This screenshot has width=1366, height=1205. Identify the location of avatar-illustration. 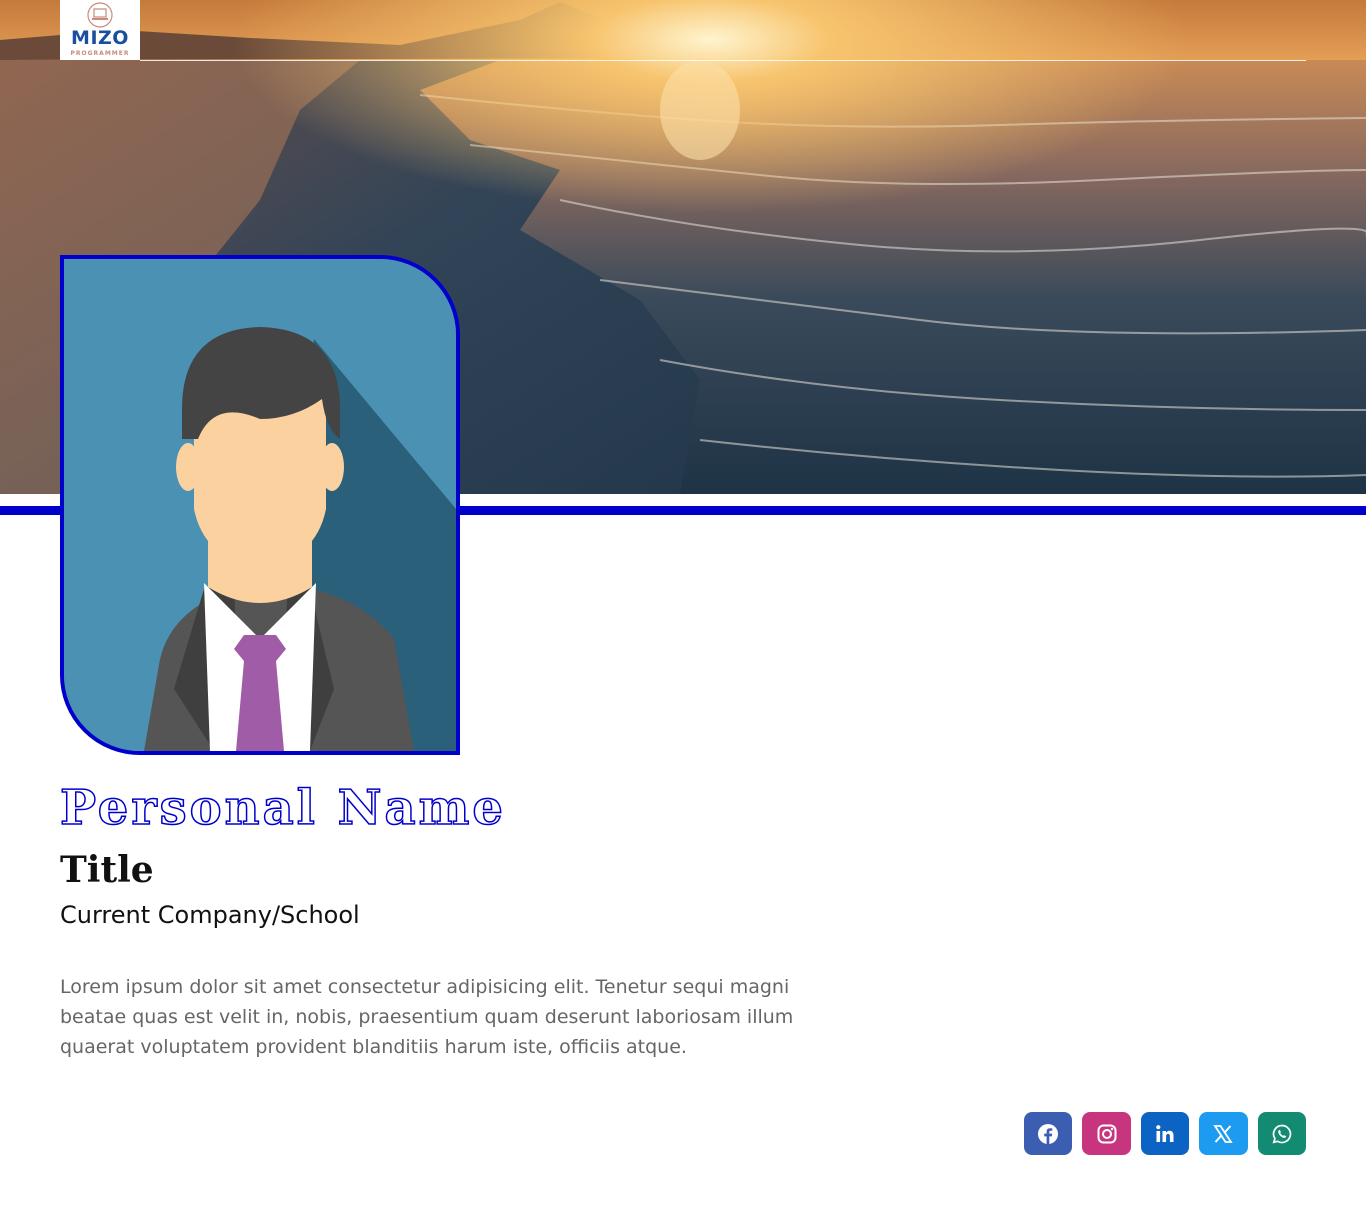
(260, 505).